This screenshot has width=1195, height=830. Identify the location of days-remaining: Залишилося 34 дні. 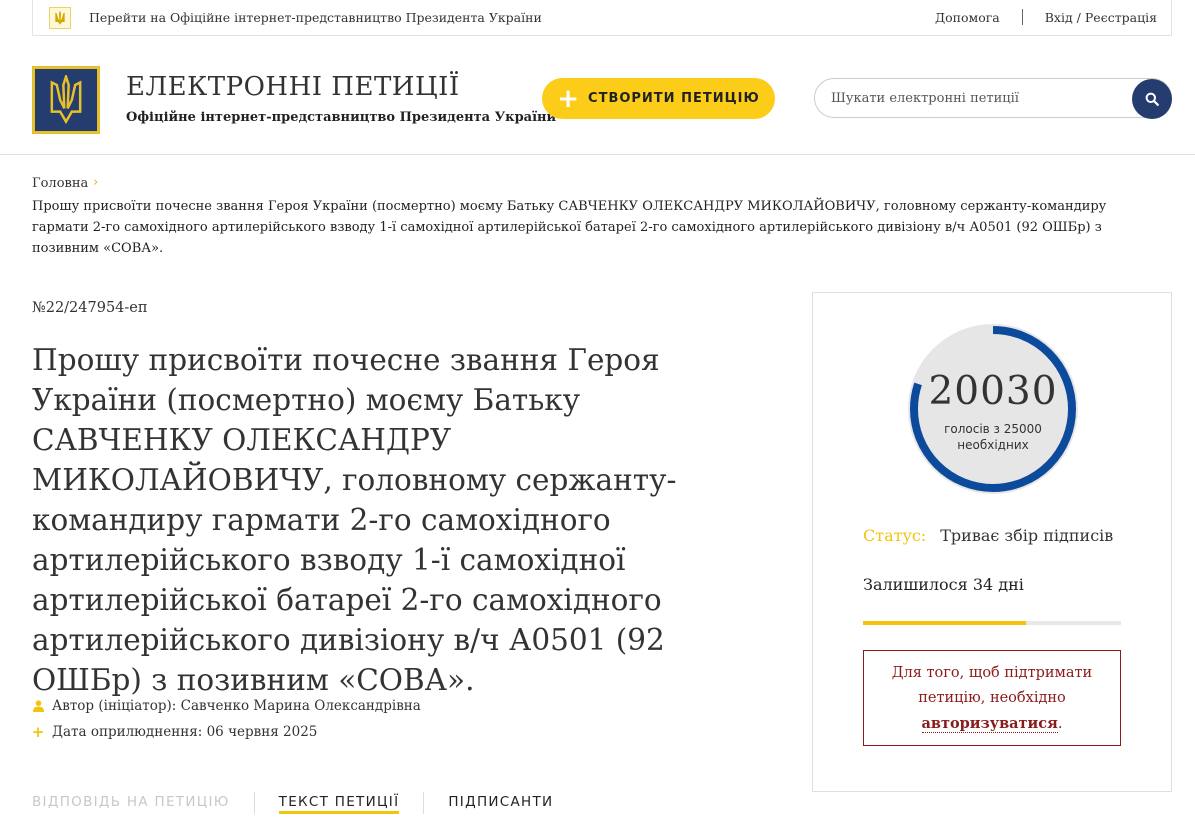
(943, 584).